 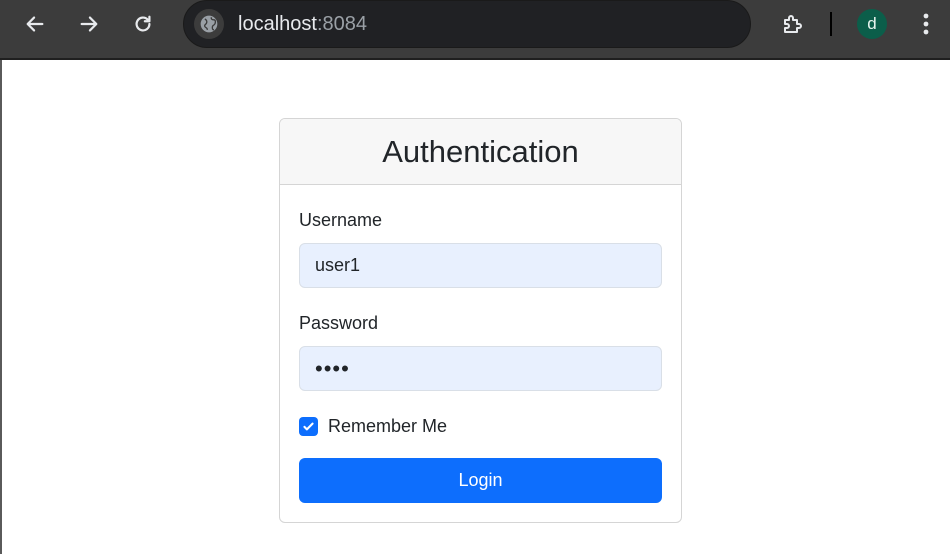 I want to click on toolbar-border, so click(x=475, y=59).